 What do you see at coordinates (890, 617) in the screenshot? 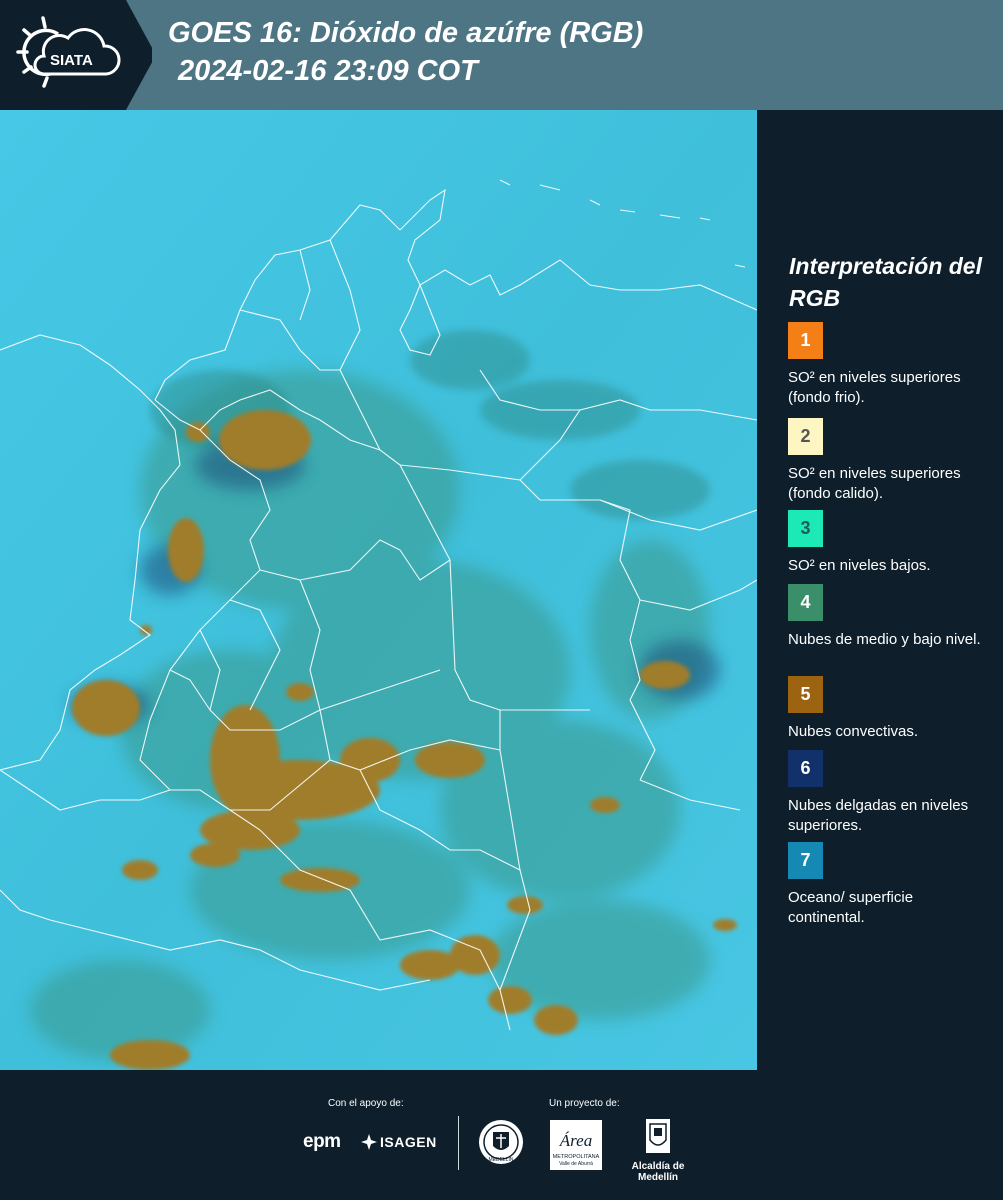
I see `legend-item-4: 4 Nubes de medio y bajo nivel.` at bounding box center [890, 617].